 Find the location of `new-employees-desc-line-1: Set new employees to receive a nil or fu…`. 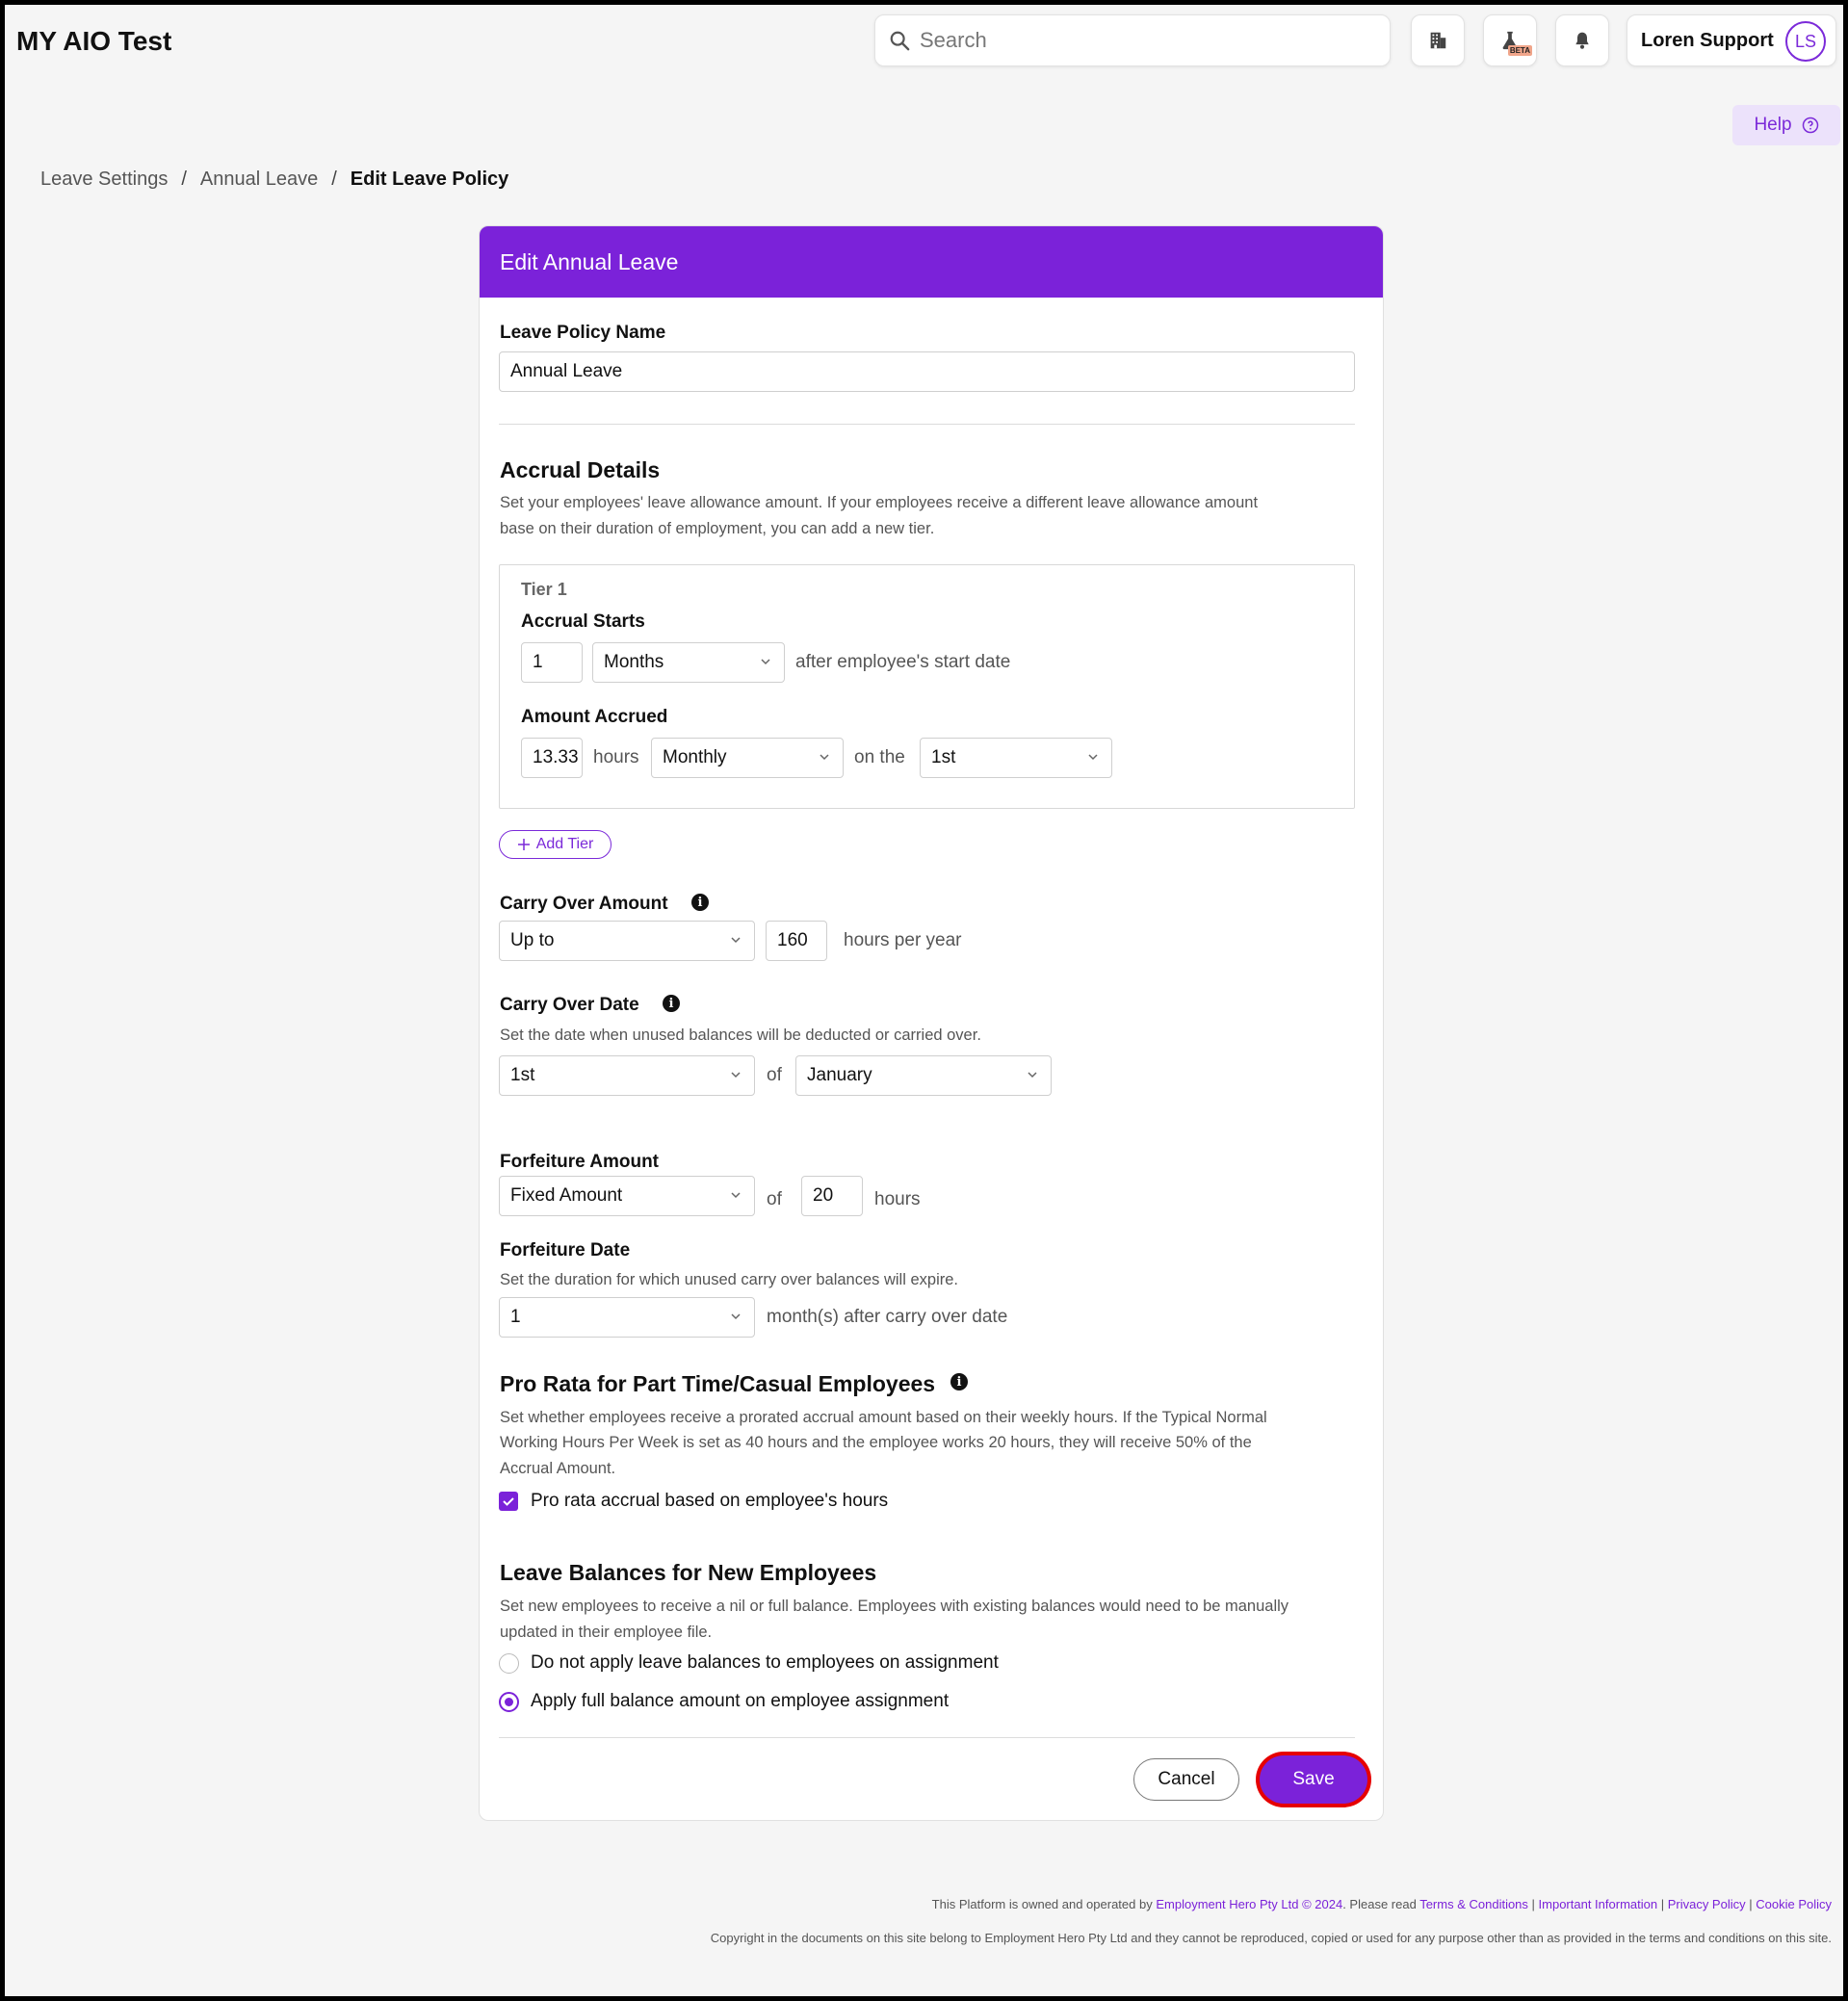

new-employees-desc-line-1: Set new employees to receive a nil or fu… is located at coordinates (895, 1606).